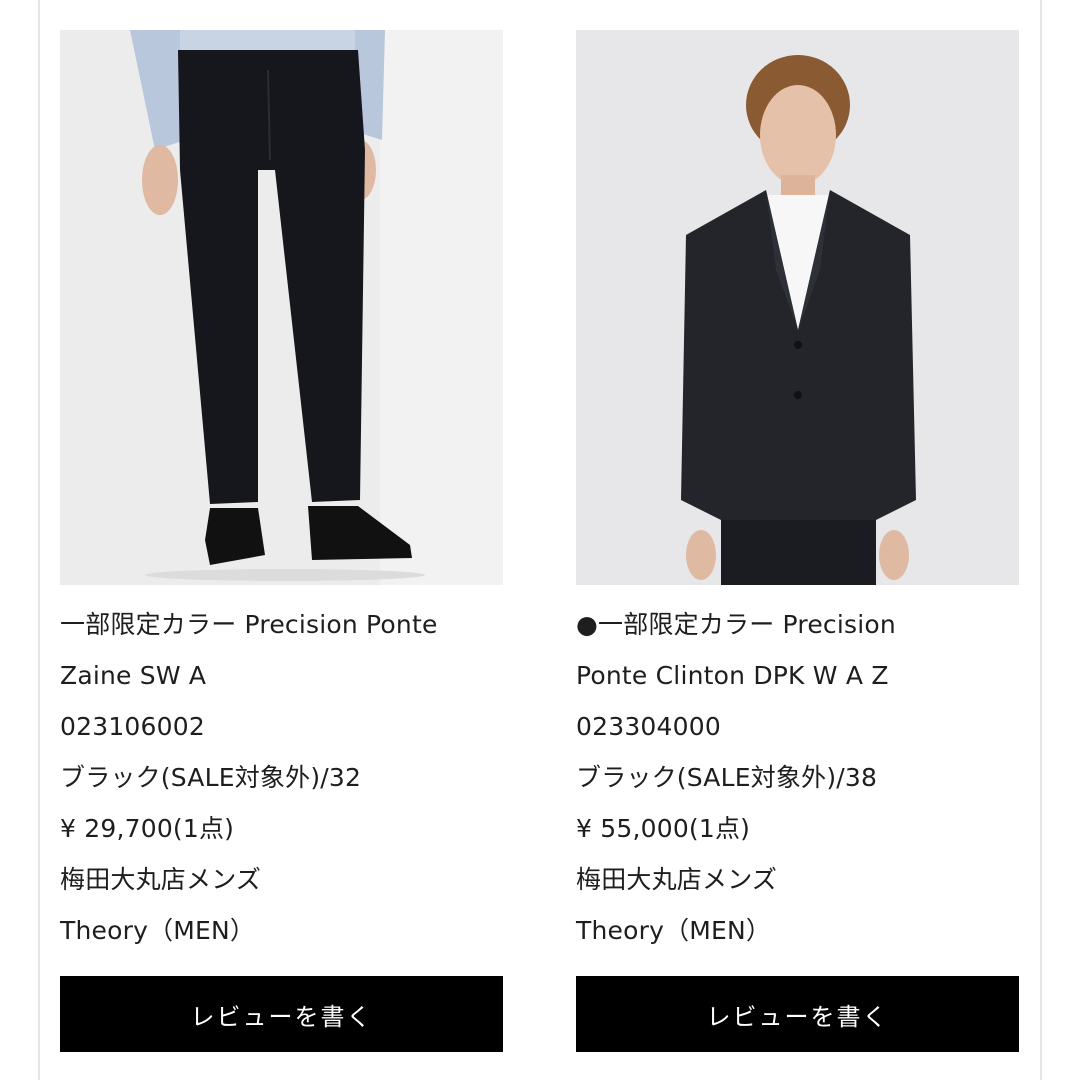 This screenshot has height=1080, width=1080. What do you see at coordinates (39, 540) in the screenshot?
I see `frame-divider-left` at bounding box center [39, 540].